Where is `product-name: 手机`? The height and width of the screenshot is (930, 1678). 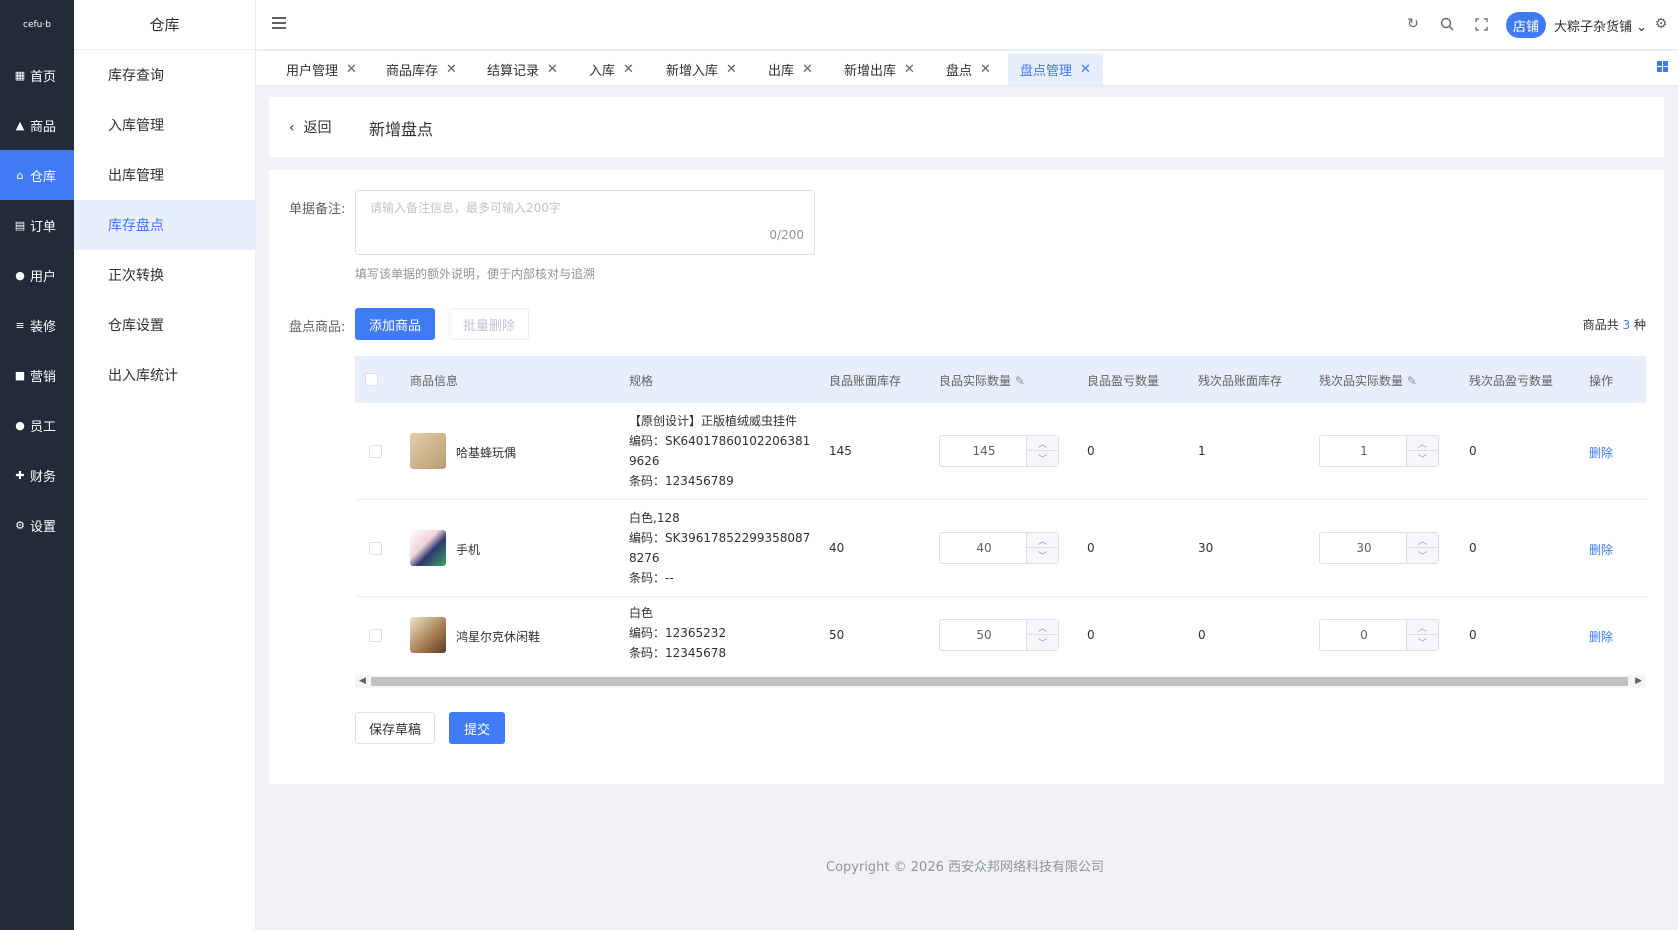 product-name: 手机 is located at coordinates (468, 550).